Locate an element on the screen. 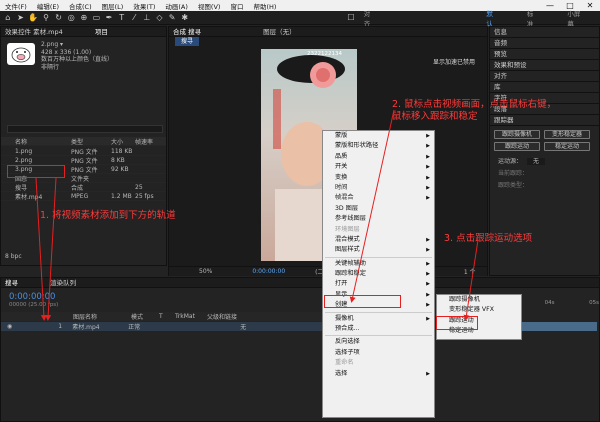 The height and width of the screenshot is (422, 600). col-name: 名称 is located at coordinates (36, 141).